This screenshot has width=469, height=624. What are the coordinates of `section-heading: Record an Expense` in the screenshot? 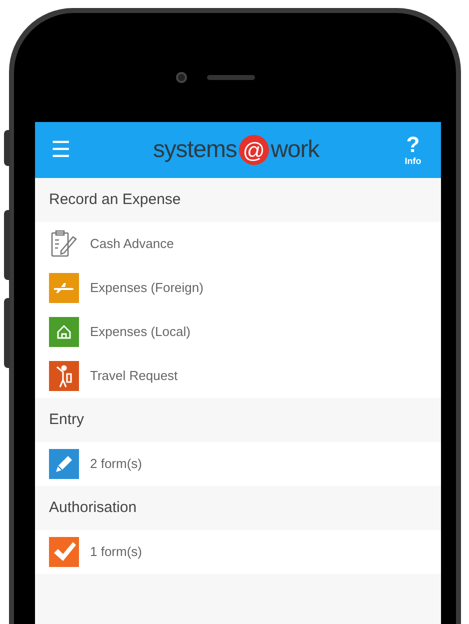 It's located at (115, 200).